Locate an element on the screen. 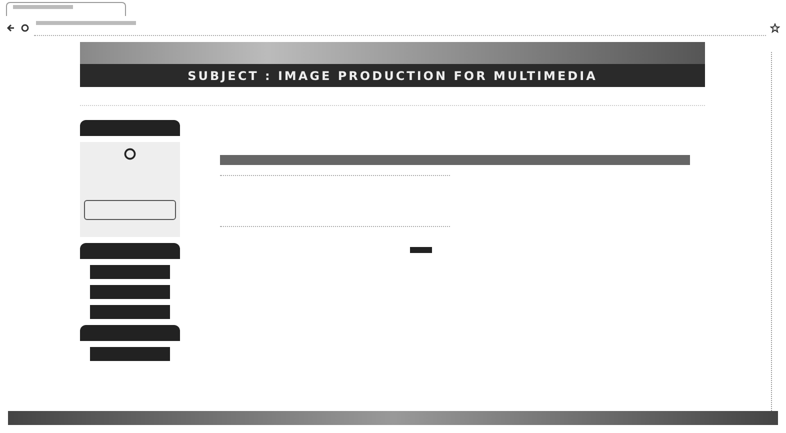  reload-icon is located at coordinates (25, 27).